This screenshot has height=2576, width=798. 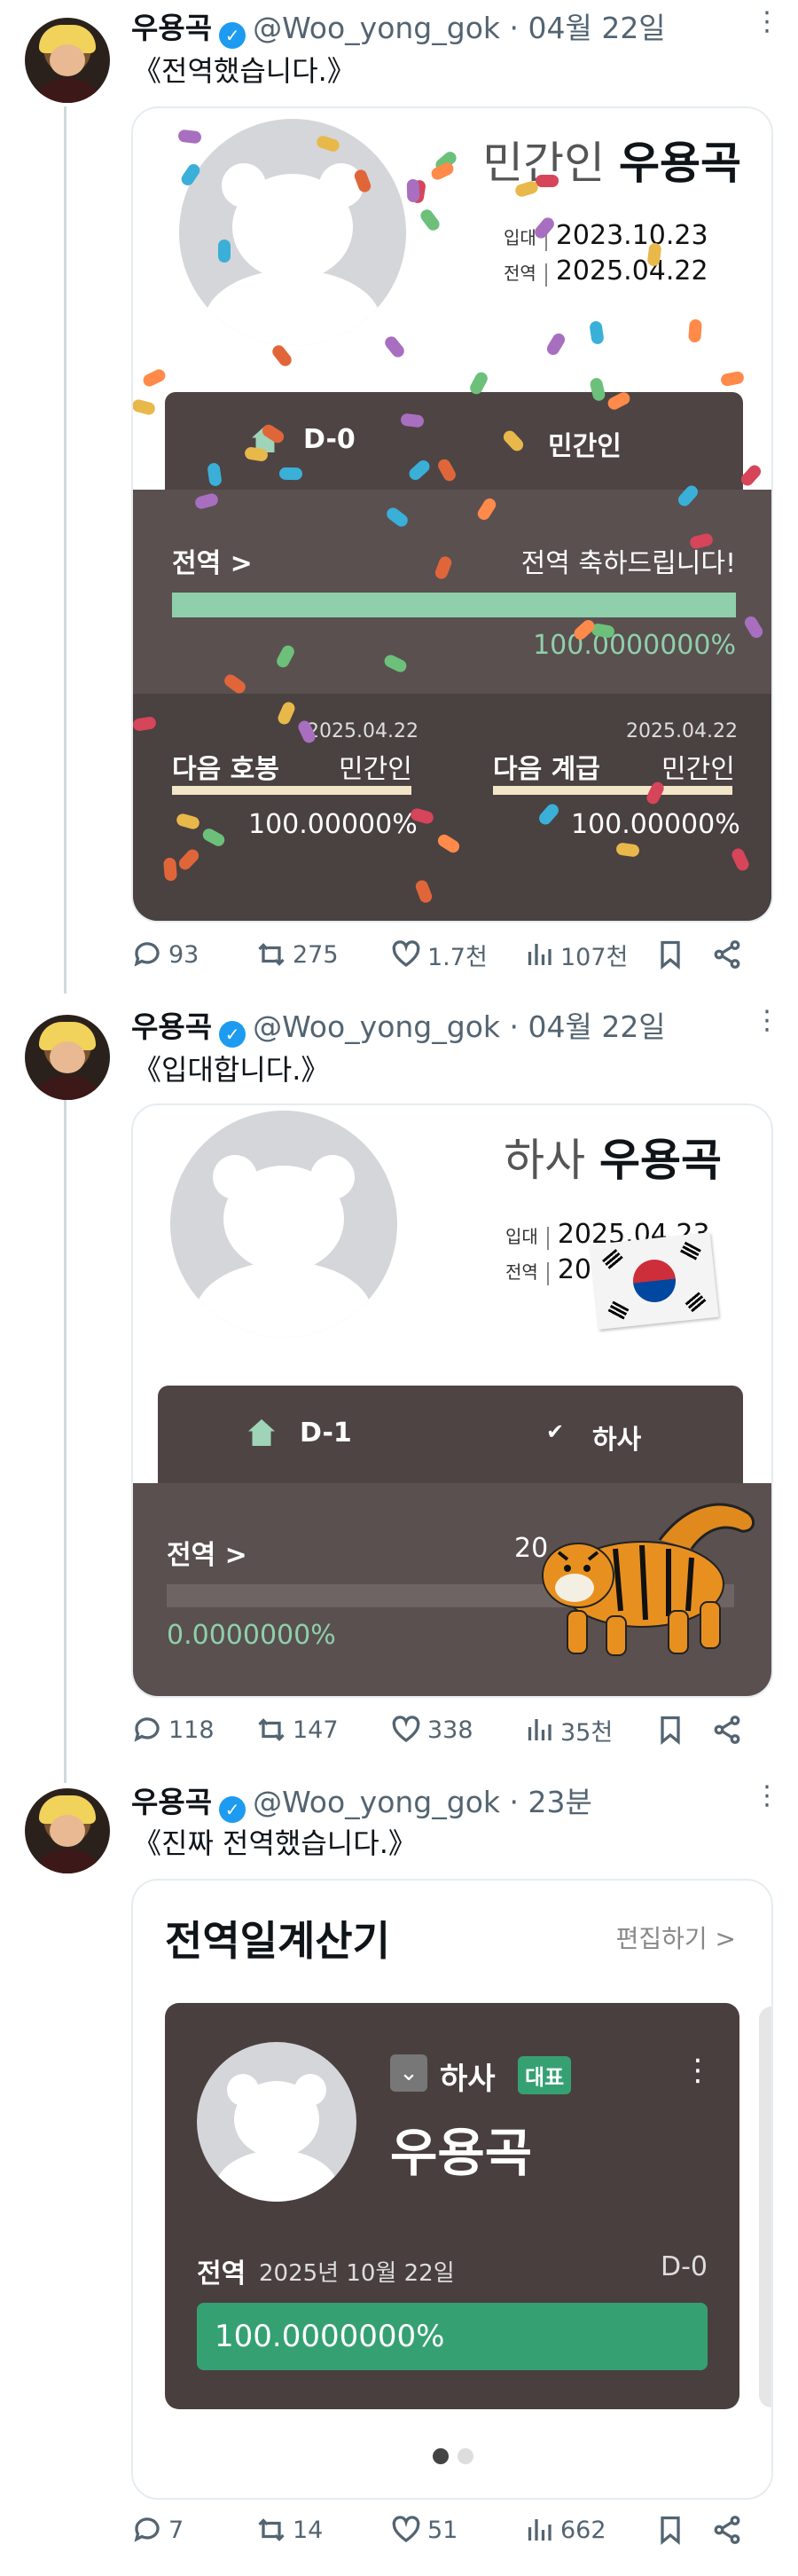 What do you see at coordinates (589, 1730) in the screenshot?
I see `views-button: 35천` at bounding box center [589, 1730].